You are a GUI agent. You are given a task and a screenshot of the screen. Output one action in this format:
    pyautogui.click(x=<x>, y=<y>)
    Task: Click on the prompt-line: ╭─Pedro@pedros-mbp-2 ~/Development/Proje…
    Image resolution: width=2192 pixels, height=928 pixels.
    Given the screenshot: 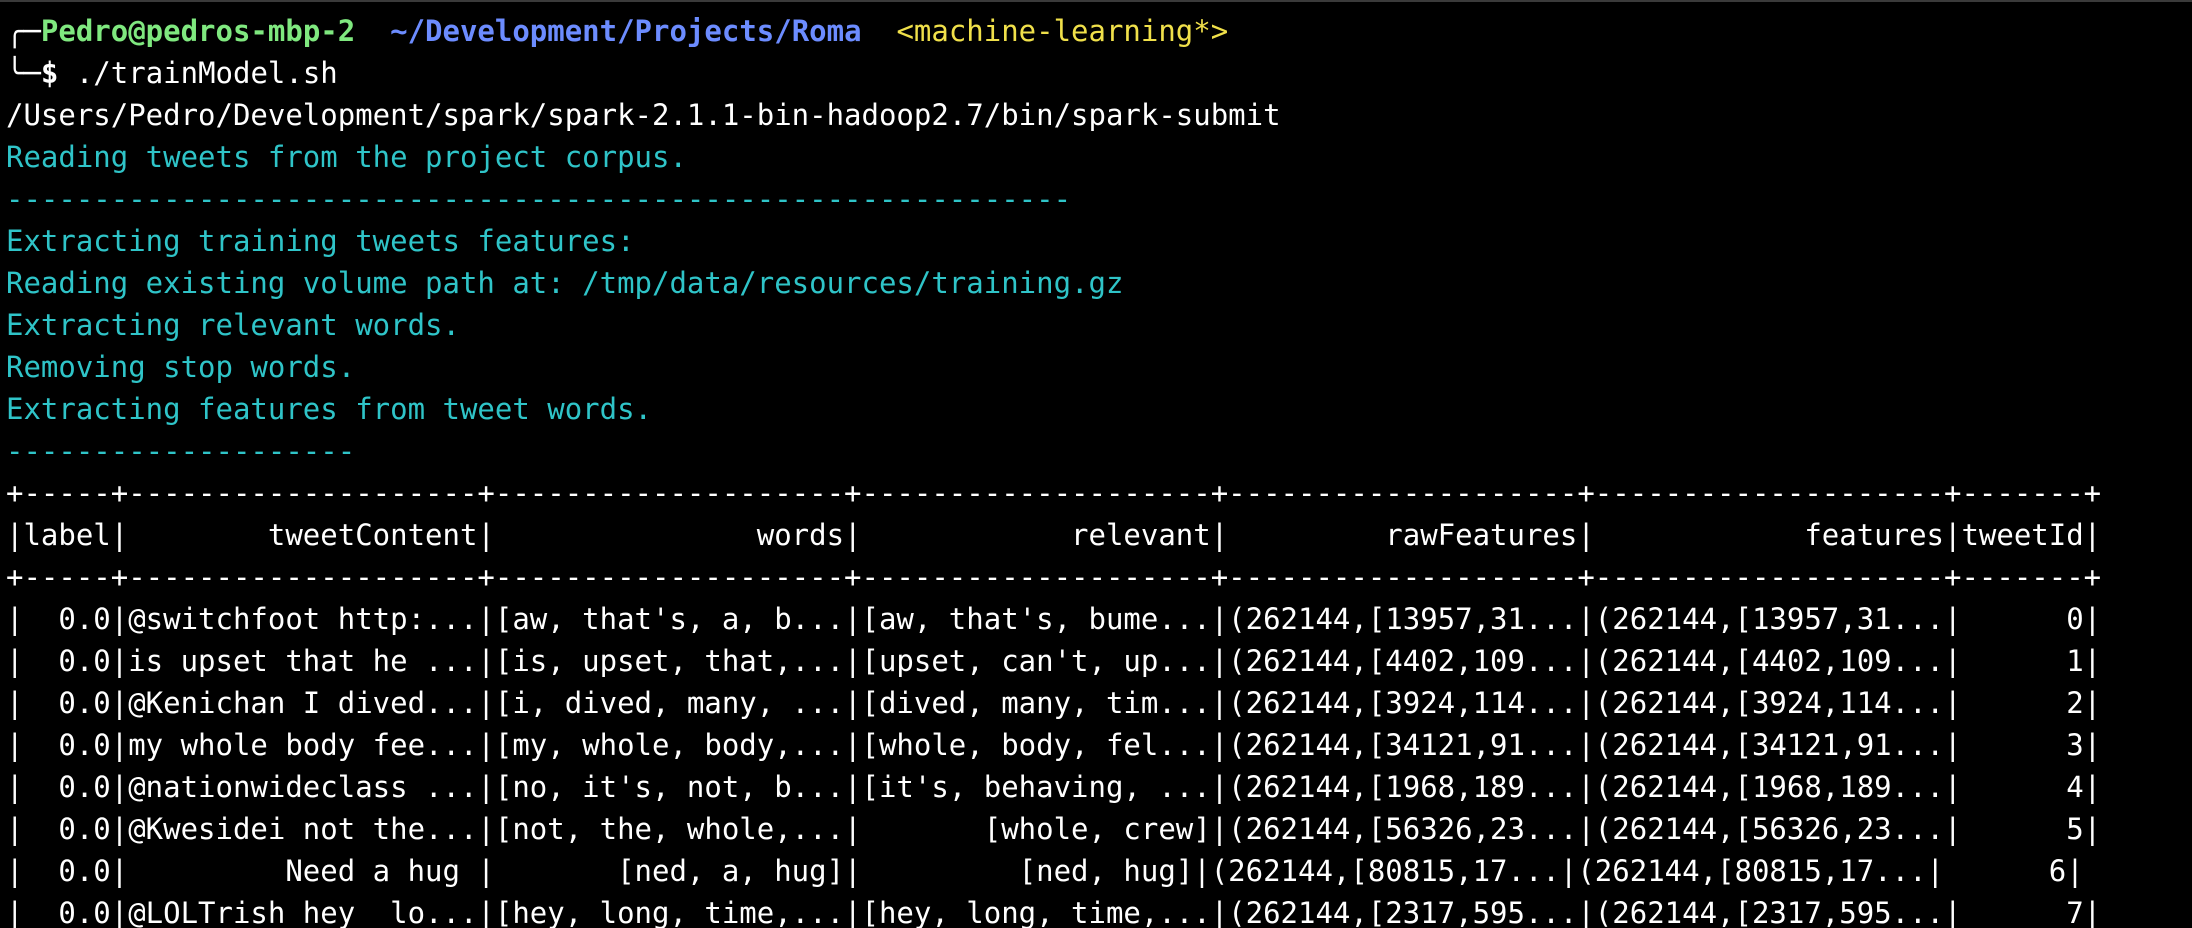 What is the action you would take?
    pyautogui.click(x=1099, y=31)
    